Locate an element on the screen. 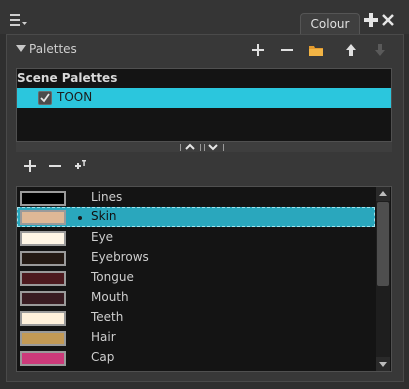 This screenshot has width=409, height=389. remove-colour-icon is located at coordinates (55, 166).